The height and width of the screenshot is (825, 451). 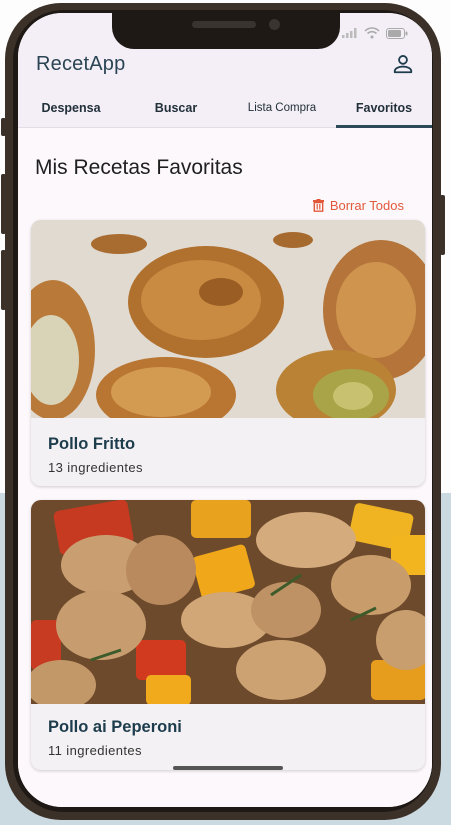 What do you see at coordinates (228, 768) in the screenshot?
I see `home-indicator` at bounding box center [228, 768].